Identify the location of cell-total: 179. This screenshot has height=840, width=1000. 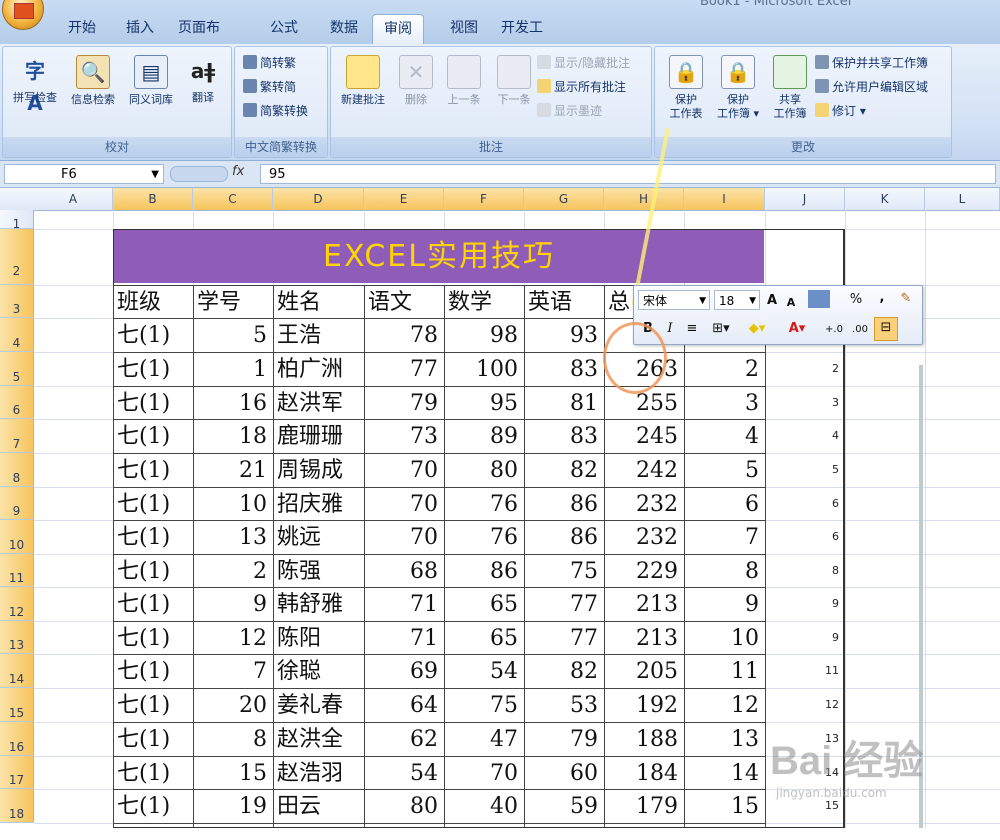
(643, 807).